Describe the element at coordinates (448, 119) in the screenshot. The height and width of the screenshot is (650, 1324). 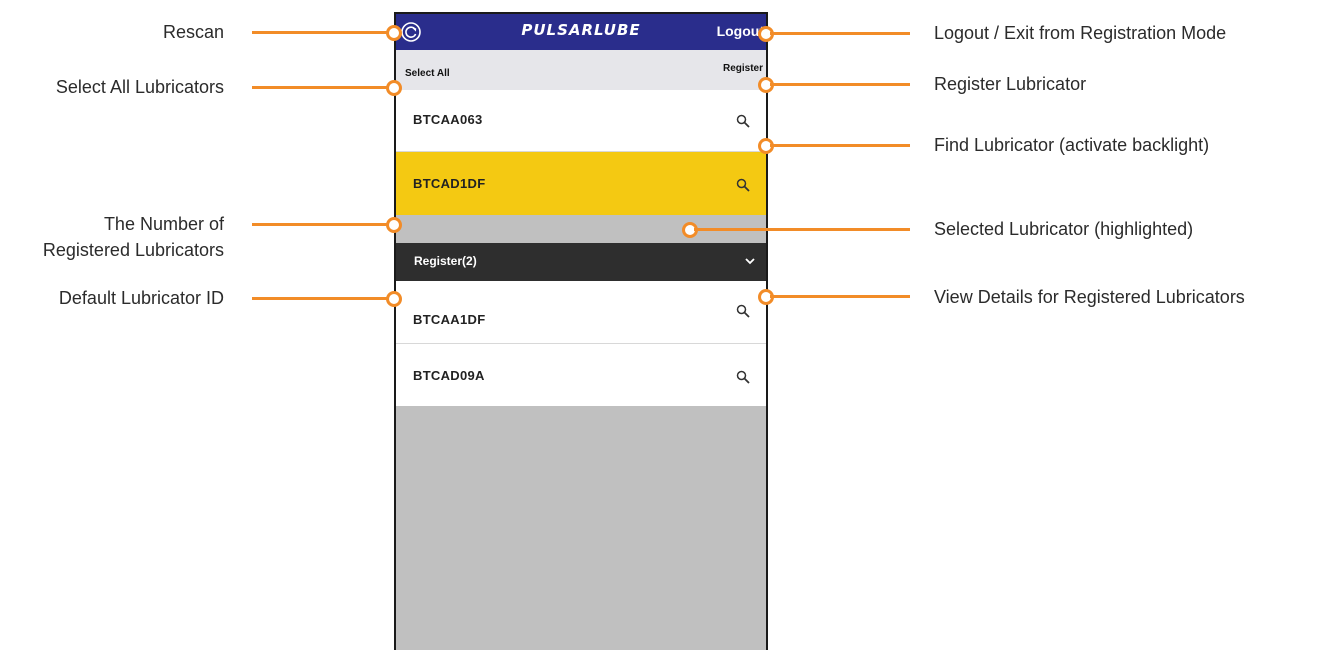
I see `lubricator-id: BTCAA063` at that location.